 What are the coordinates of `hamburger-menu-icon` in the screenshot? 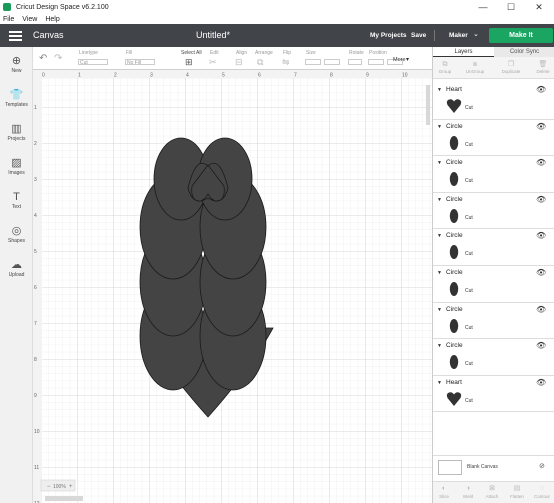 It's located at (15, 36).